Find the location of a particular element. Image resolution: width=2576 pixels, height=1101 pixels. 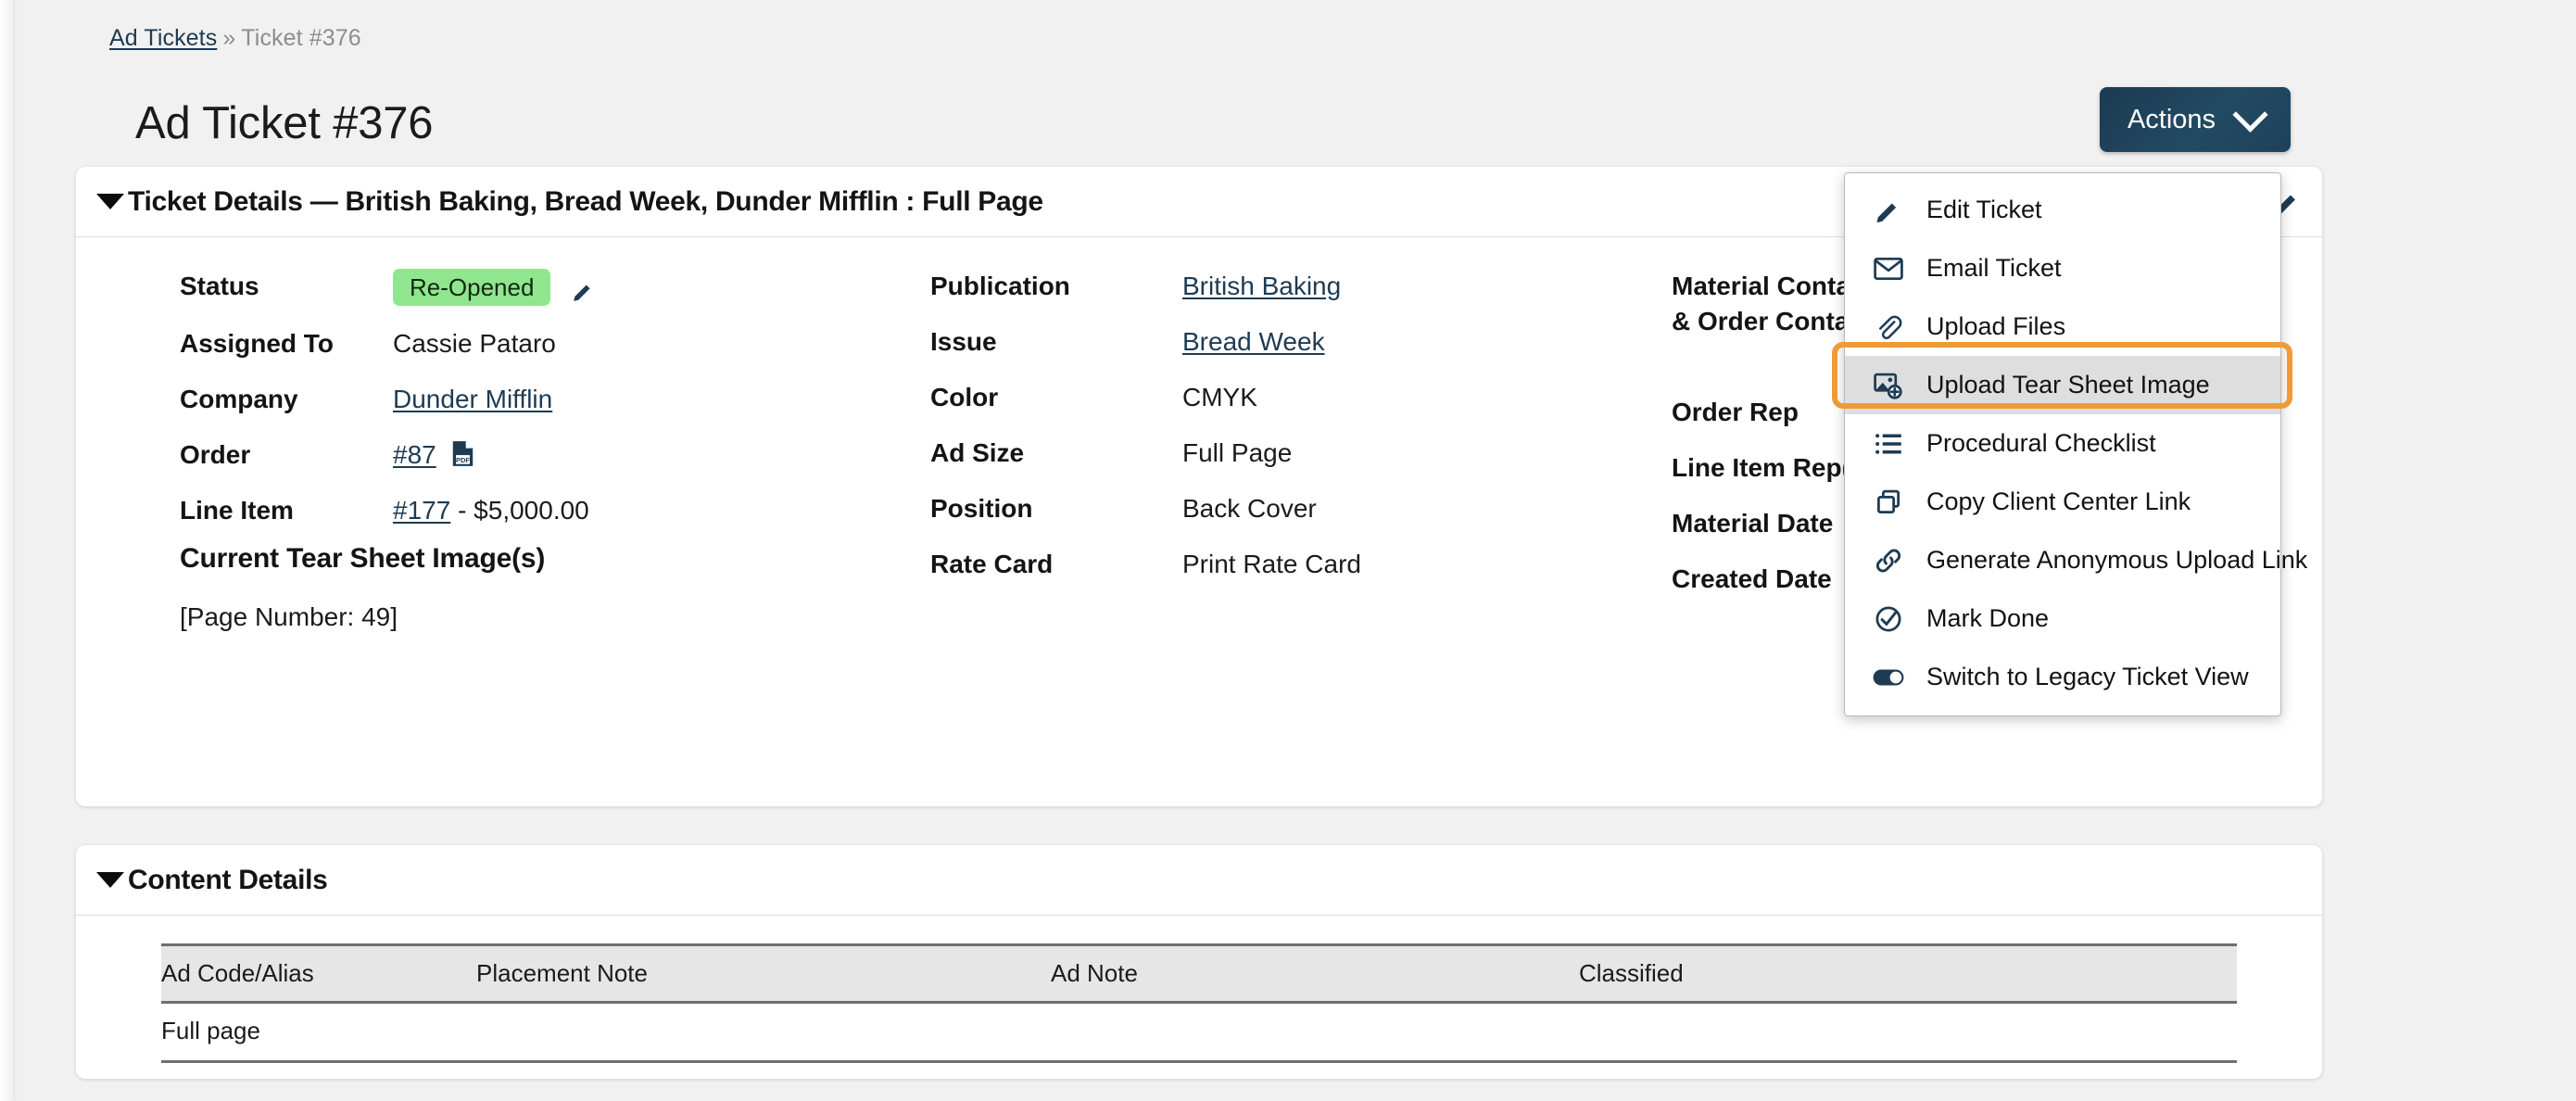

toggle-on-icon is located at coordinates (1889, 677).